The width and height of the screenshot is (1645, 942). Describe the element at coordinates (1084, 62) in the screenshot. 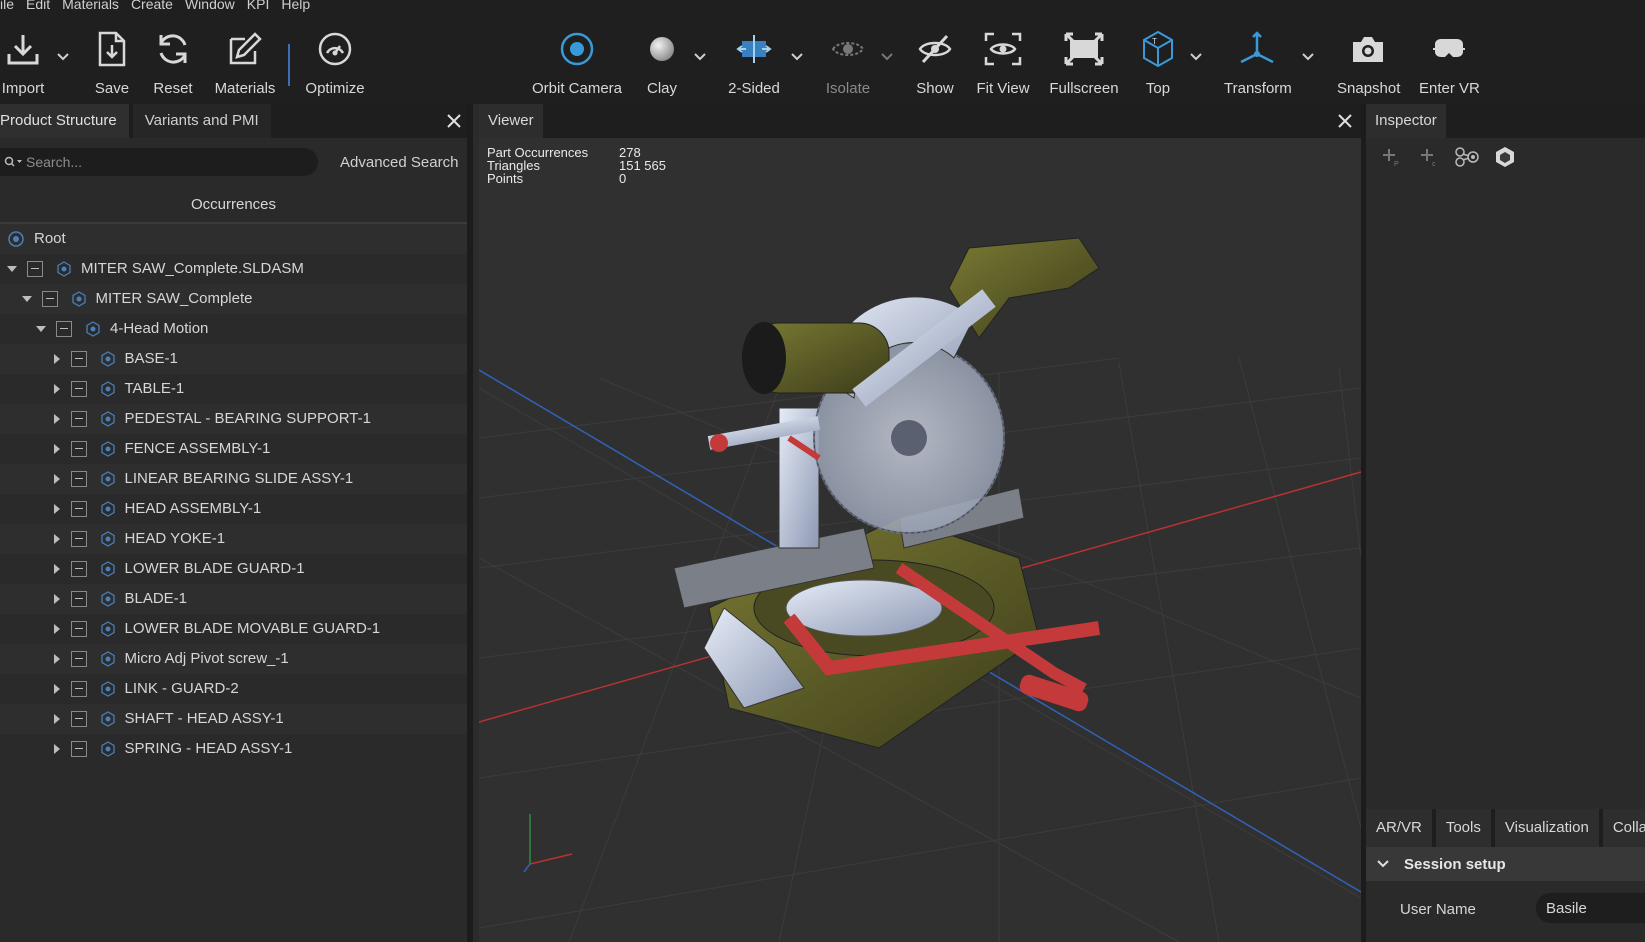

I see `fullscreen-button: Fullscreen` at that location.